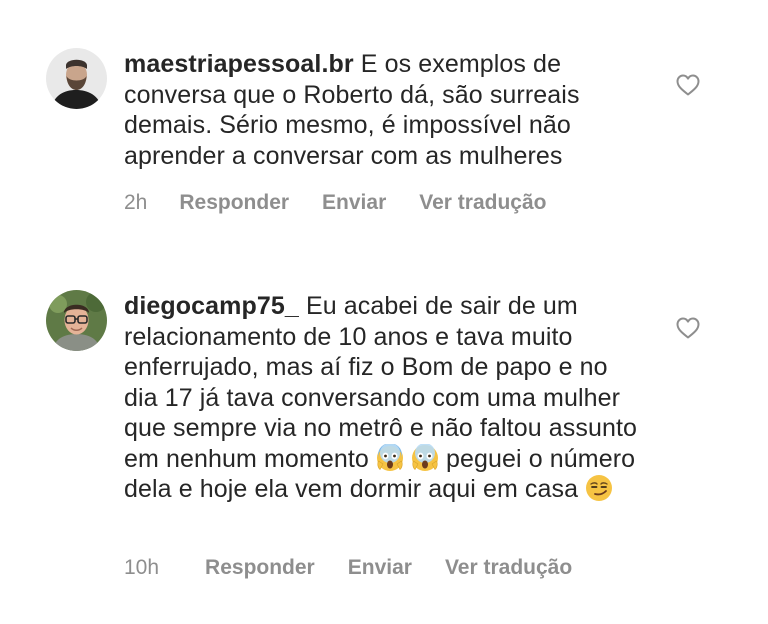  I want to click on avatar-bearded-man-icon, so click(76, 78).